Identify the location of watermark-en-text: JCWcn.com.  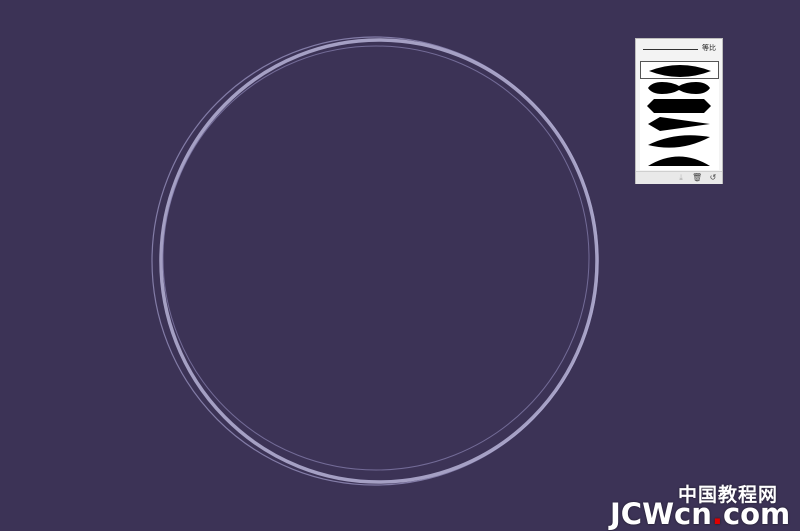
(700, 514).